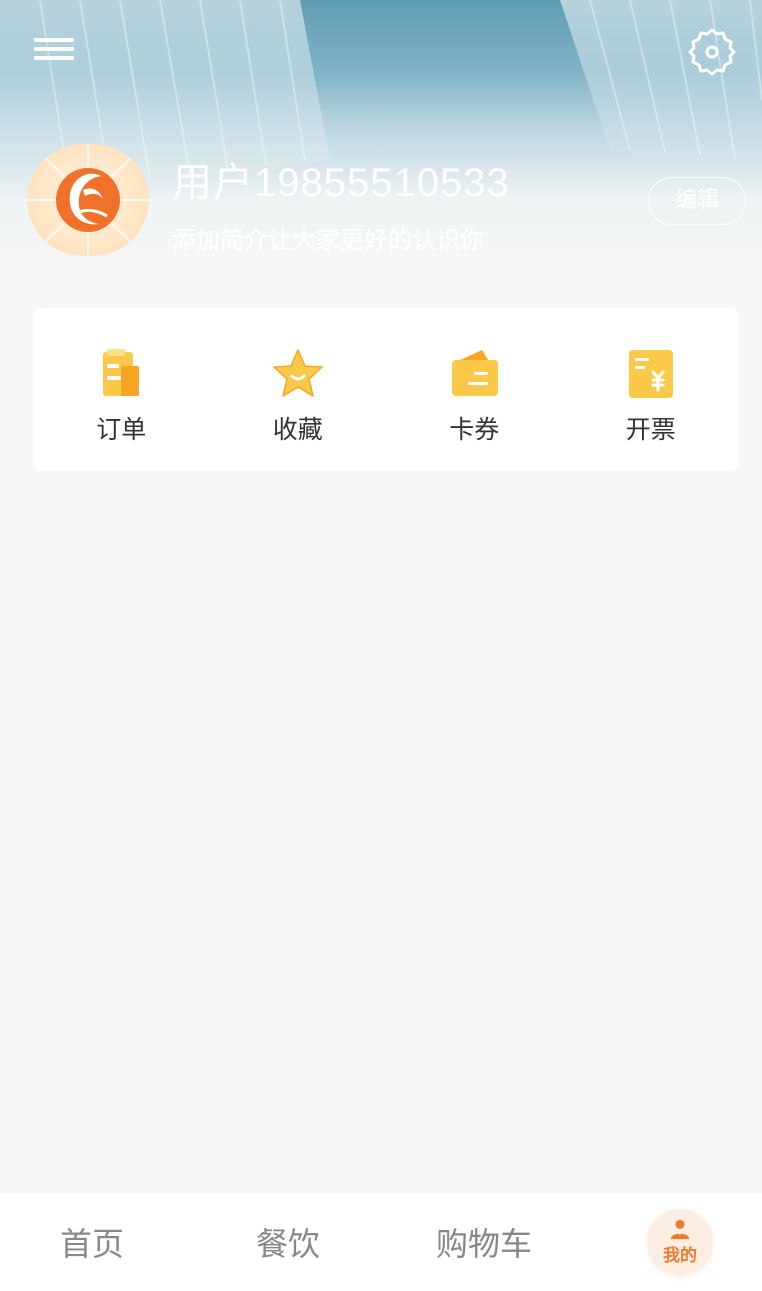  Describe the element at coordinates (88, 200) in the screenshot. I see `avatar` at that location.